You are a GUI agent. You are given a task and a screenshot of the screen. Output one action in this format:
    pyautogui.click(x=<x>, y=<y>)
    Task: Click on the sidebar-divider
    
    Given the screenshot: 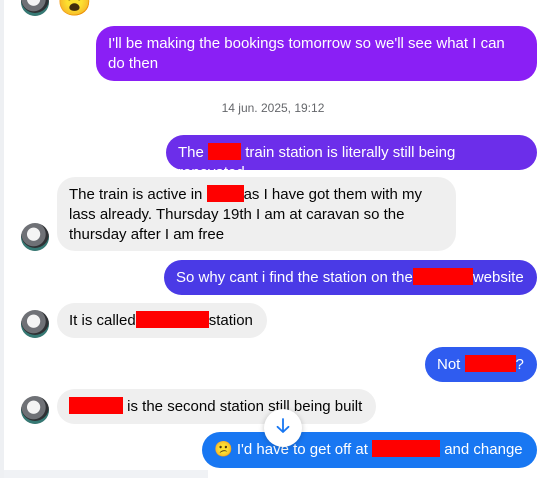 What is the action you would take?
    pyautogui.click(x=2, y=239)
    